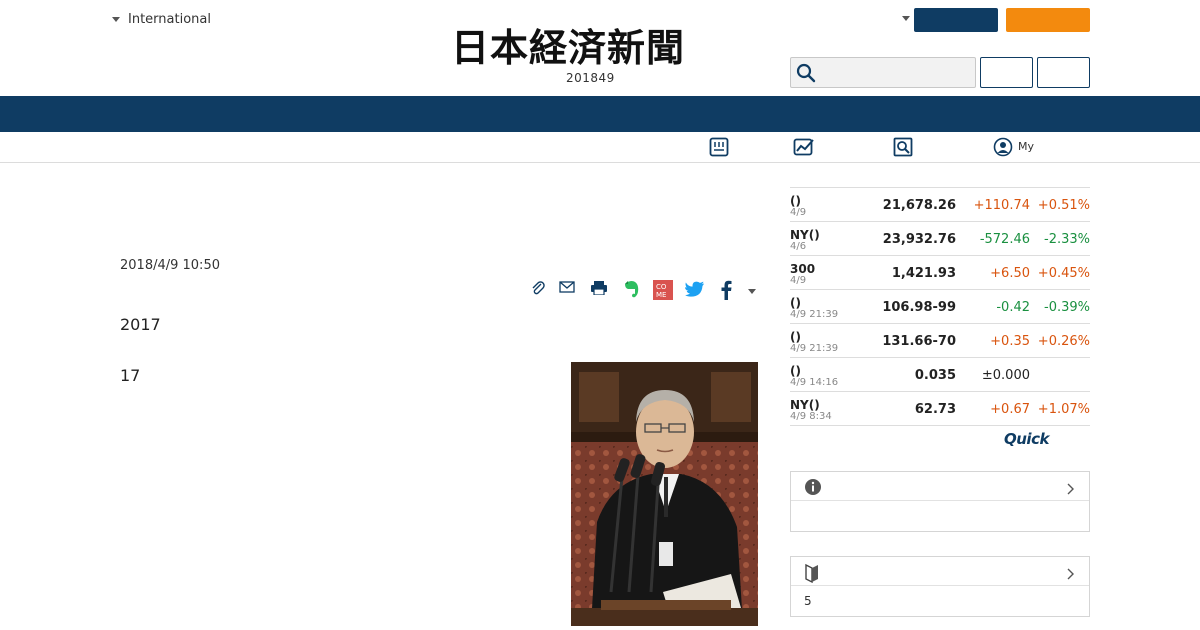  Describe the element at coordinates (919, 307) in the screenshot. I see `market-value: 106.98-99` at that location.